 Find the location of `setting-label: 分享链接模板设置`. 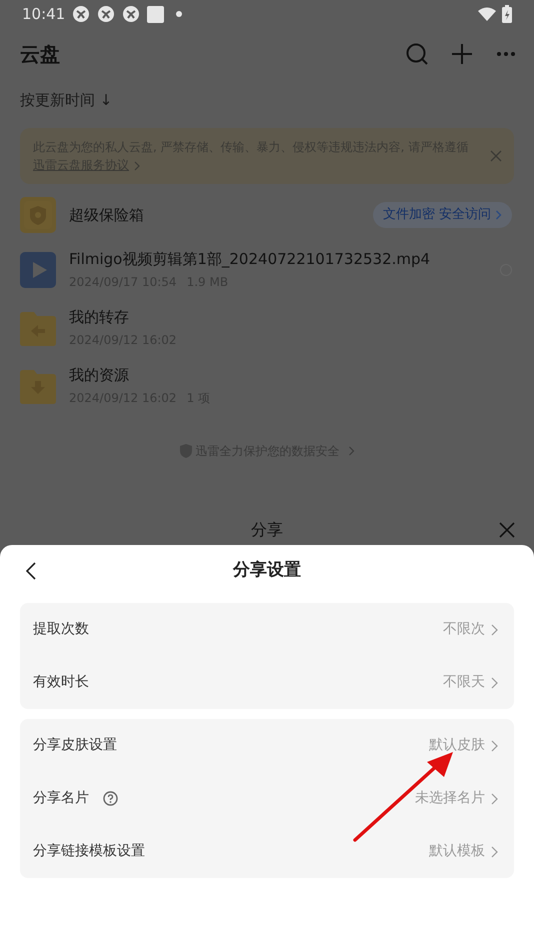

setting-label: 分享链接模板设置 is located at coordinates (89, 851).